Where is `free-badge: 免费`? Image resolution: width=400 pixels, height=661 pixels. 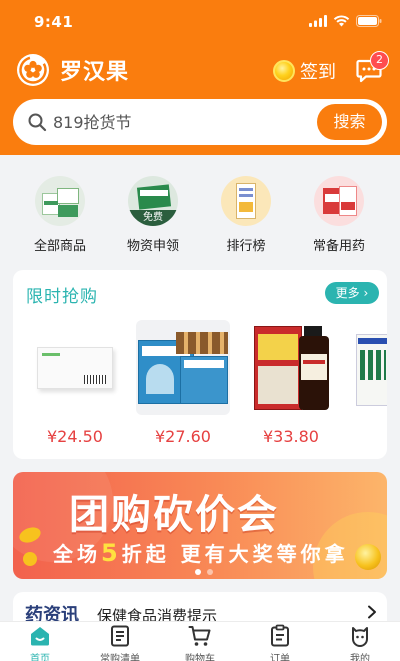
free-badge: 免费 is located at coordinates (153, 218).